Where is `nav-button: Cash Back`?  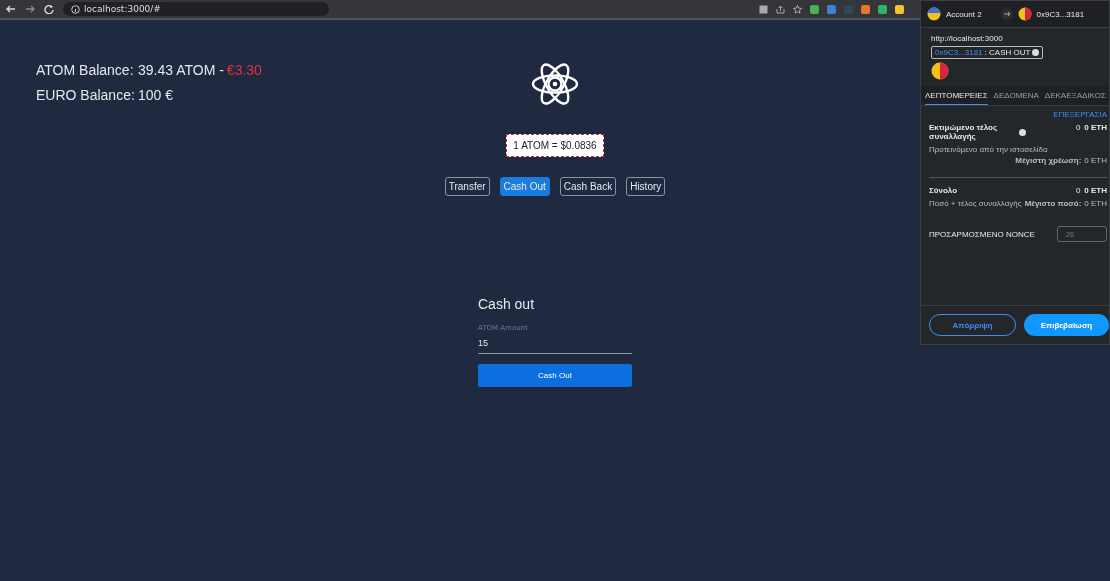
nav-button: Cash Back is located at coordinates (588, 186).